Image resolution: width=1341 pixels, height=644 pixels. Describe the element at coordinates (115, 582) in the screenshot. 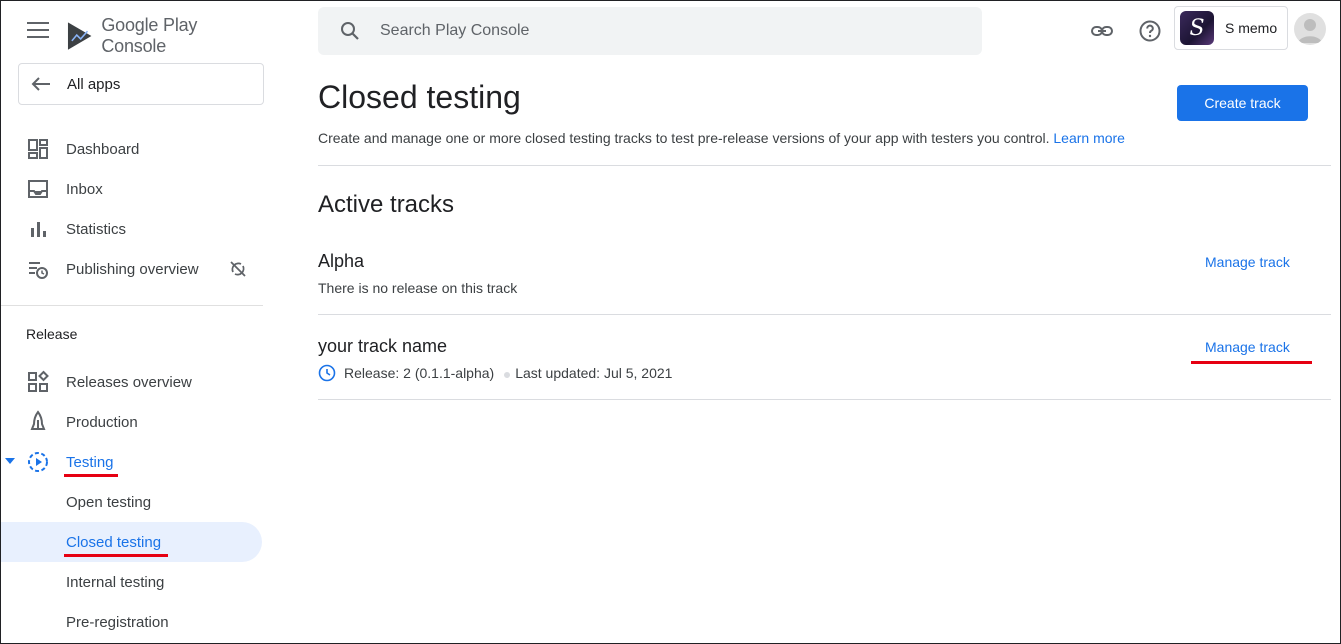

I see `sidebar-item-label: Internal testing` at that location.